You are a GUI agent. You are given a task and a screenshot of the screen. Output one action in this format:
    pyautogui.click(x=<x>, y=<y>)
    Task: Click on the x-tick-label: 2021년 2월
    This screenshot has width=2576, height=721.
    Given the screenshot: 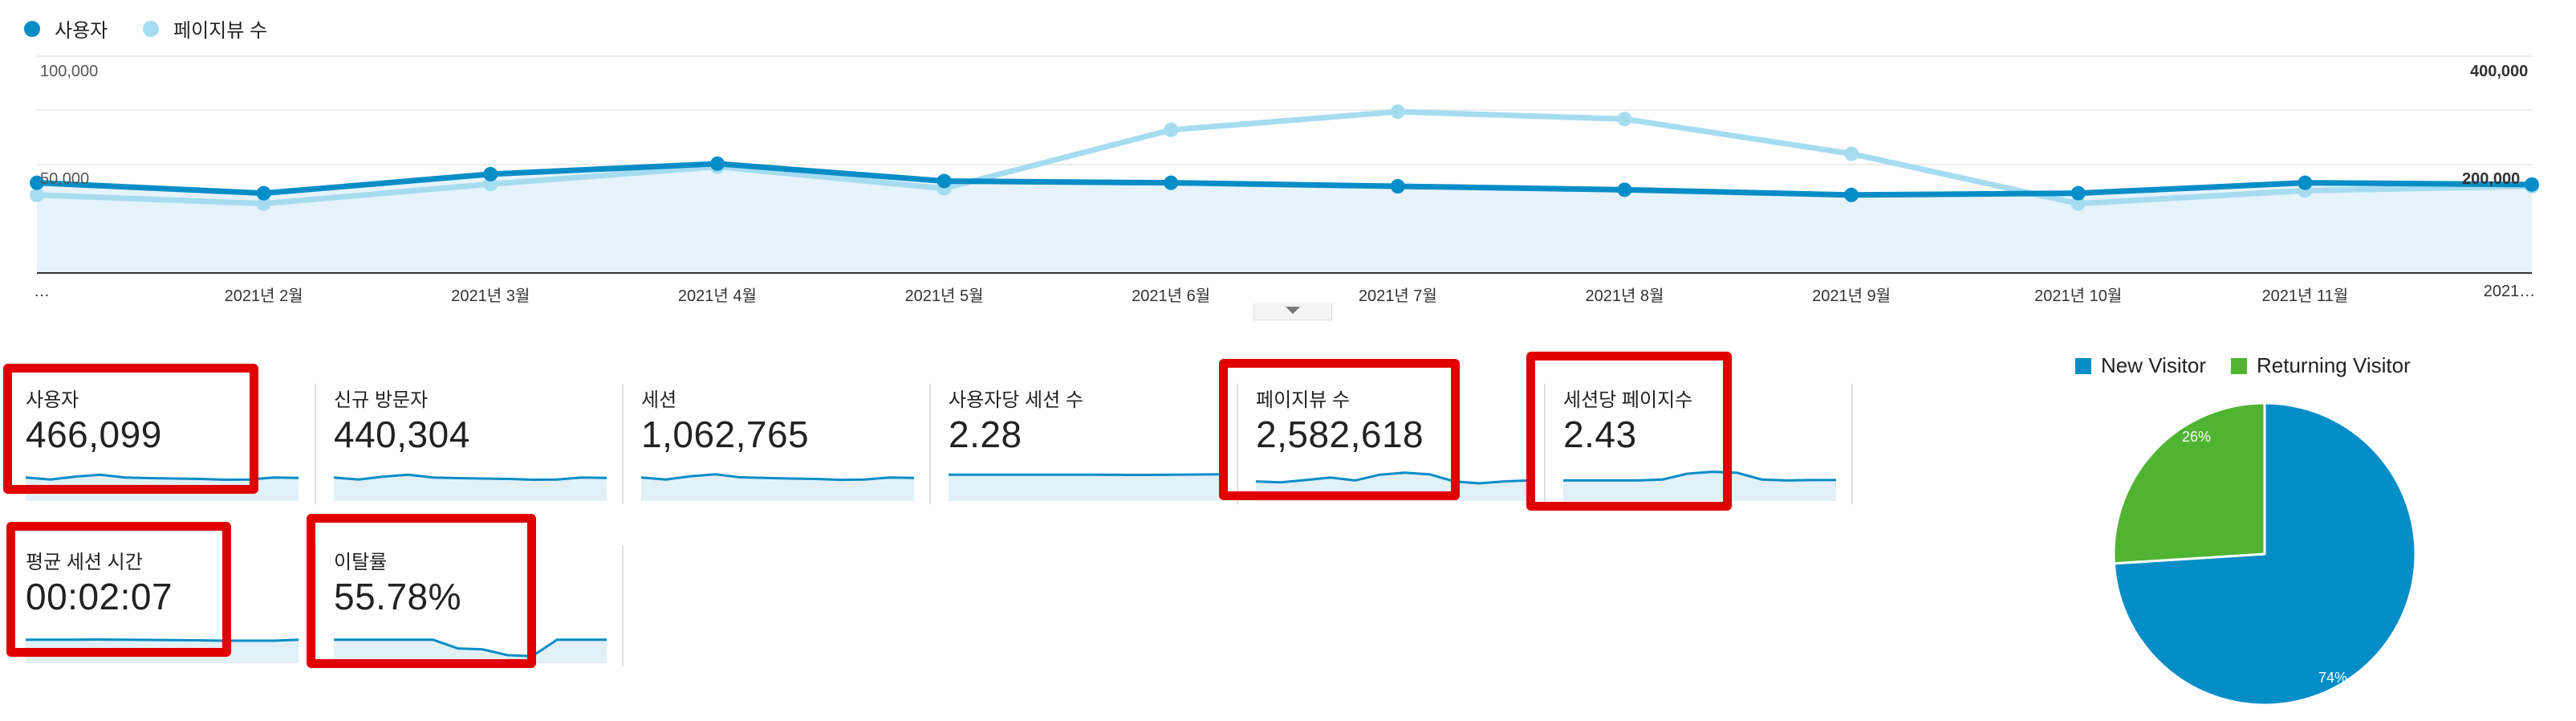 What is the action you would take?
    pyautogui.click(x=263, y=296)
    